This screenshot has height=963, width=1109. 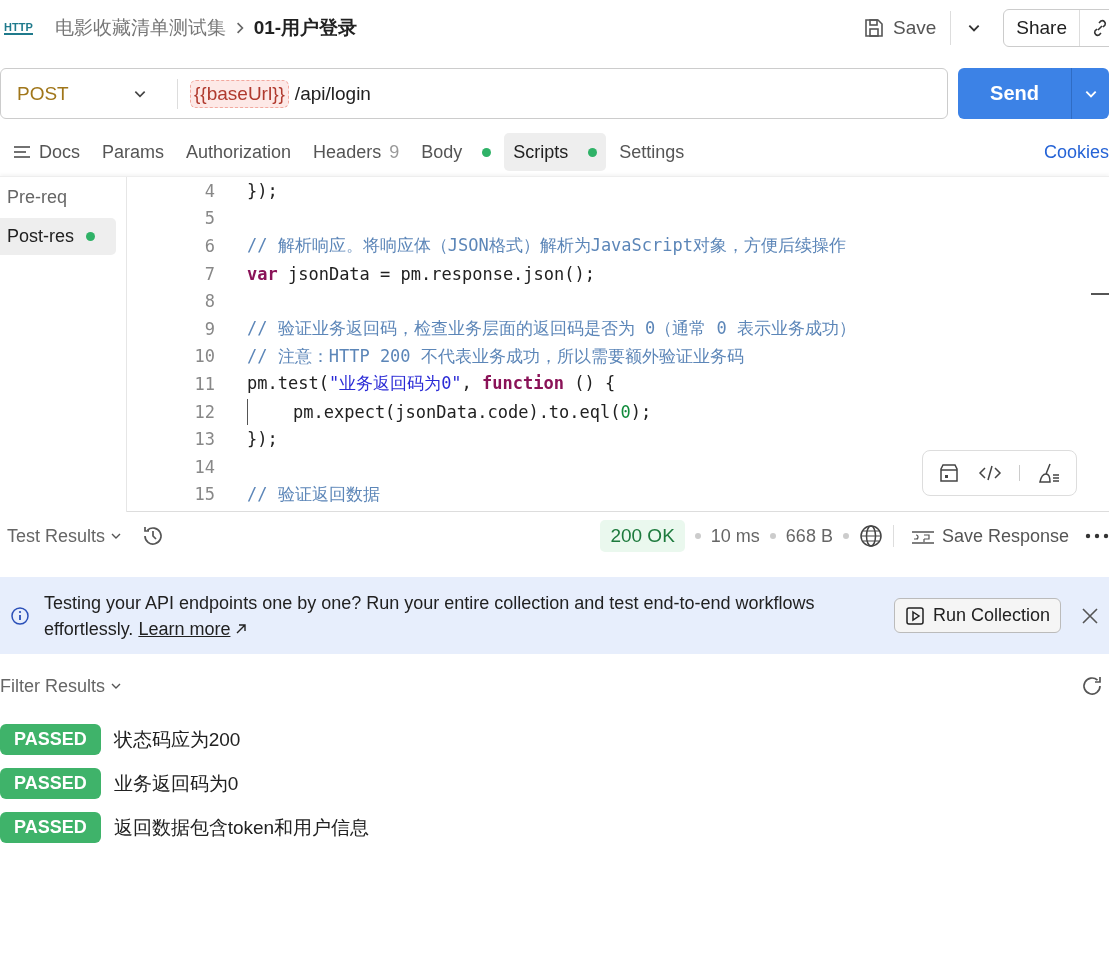 I want to click on tab: Headers 9, so click(x=356, y=152).